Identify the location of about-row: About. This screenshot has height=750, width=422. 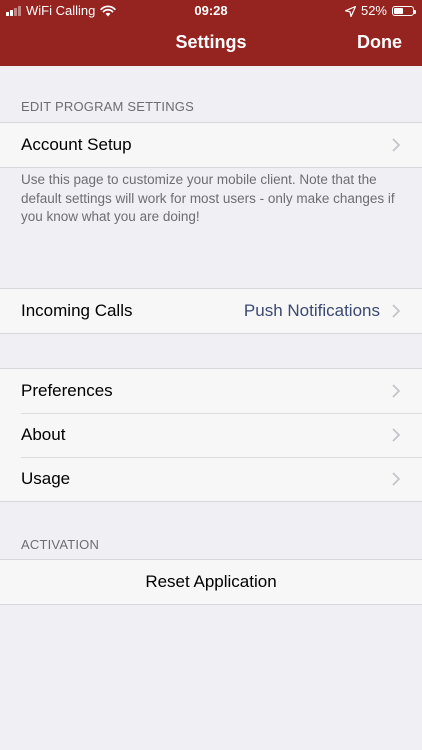
(211, 435).